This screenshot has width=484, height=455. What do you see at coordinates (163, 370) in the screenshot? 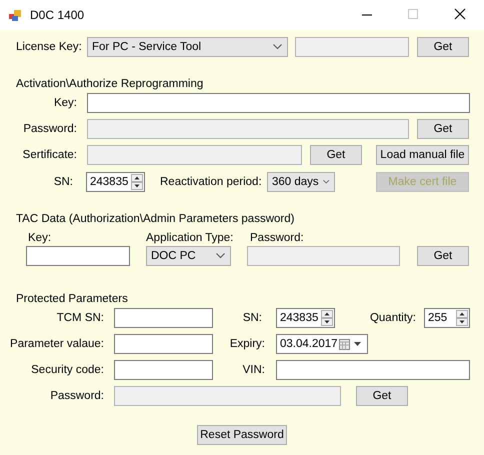
I see `security-code-field` at bounding box center [163, 370].